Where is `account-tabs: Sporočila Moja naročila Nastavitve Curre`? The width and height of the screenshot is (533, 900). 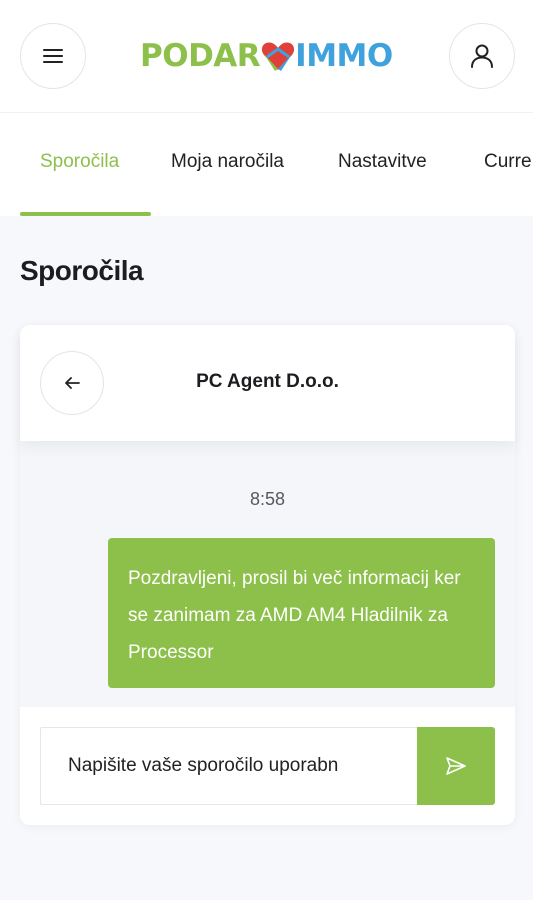
account-tabs: Sporočila Moja naročila Nastavitve Curre is located at coordinates (266, 164).